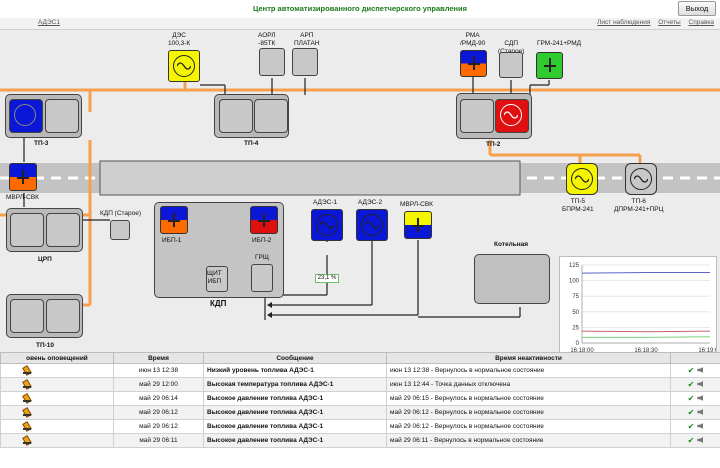  I want to click on rma-breaker, so click(473, 63).